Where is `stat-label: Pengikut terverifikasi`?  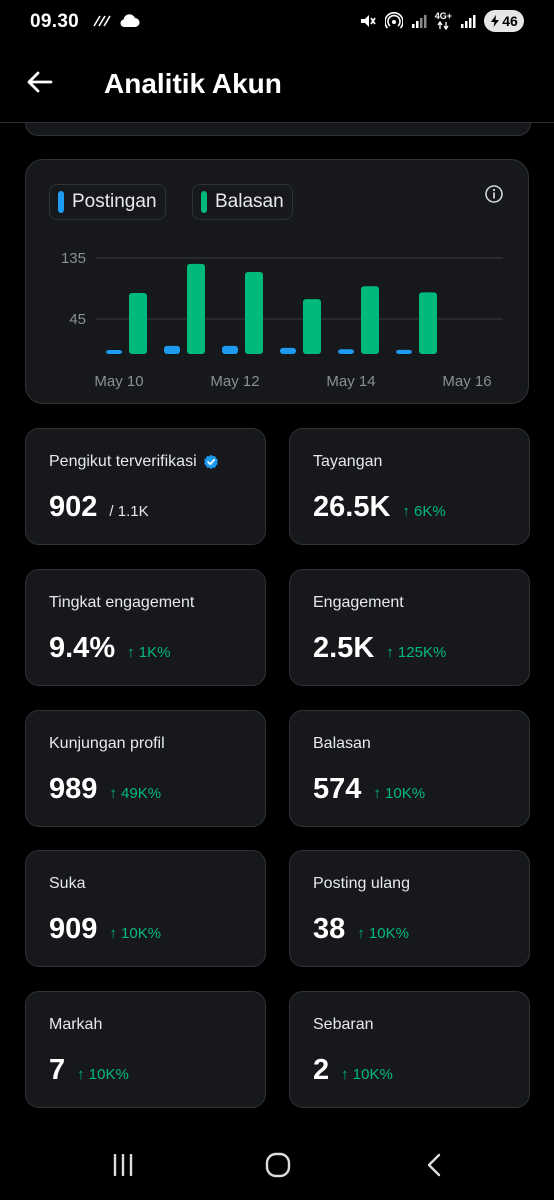 stat-label: Pengikut terverifikasi is located at coordinates (134, 462).